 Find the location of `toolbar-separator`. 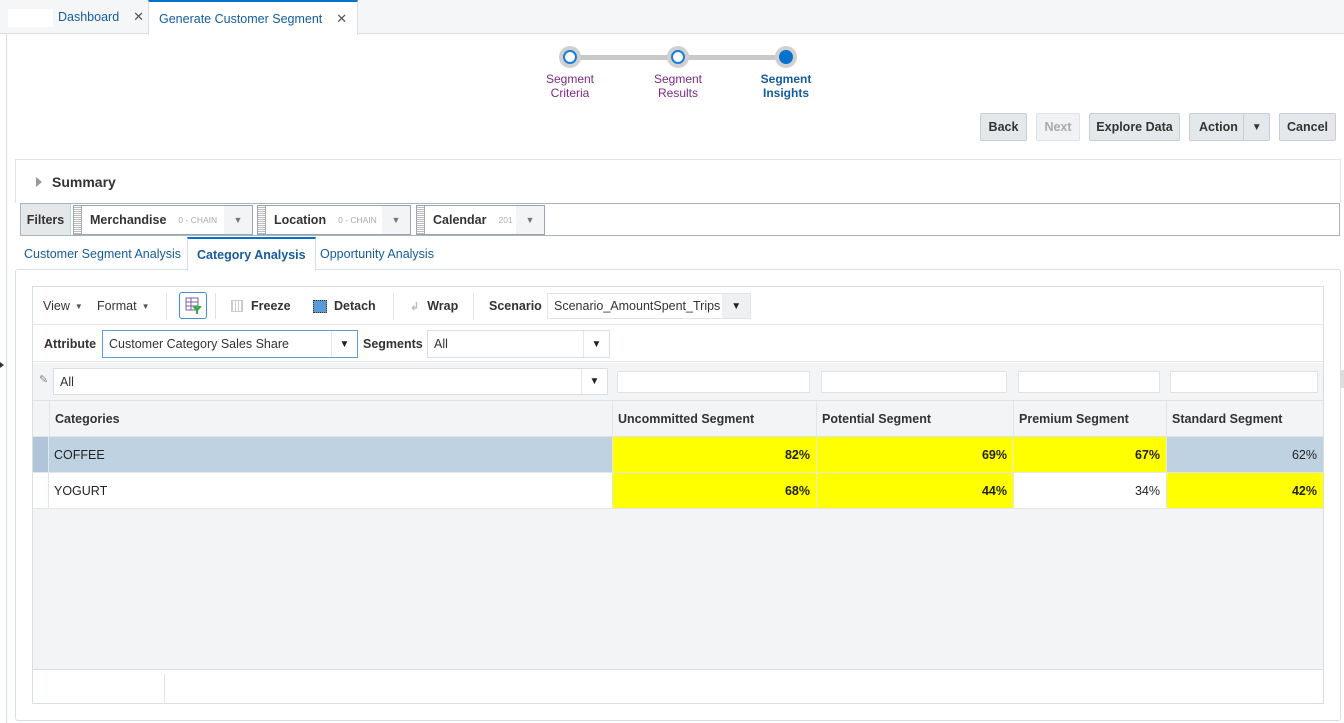

toolbar-separator is located at coordinates (393, 306).